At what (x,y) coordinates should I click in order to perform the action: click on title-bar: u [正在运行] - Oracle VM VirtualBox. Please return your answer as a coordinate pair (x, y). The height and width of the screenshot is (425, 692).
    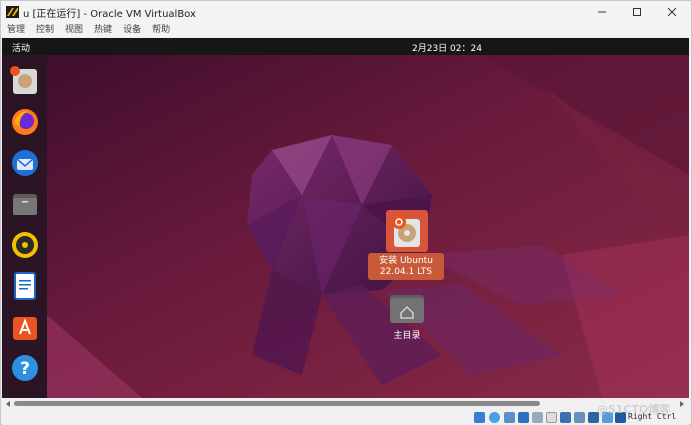
    Looking at the image, I should click on (346, 12).